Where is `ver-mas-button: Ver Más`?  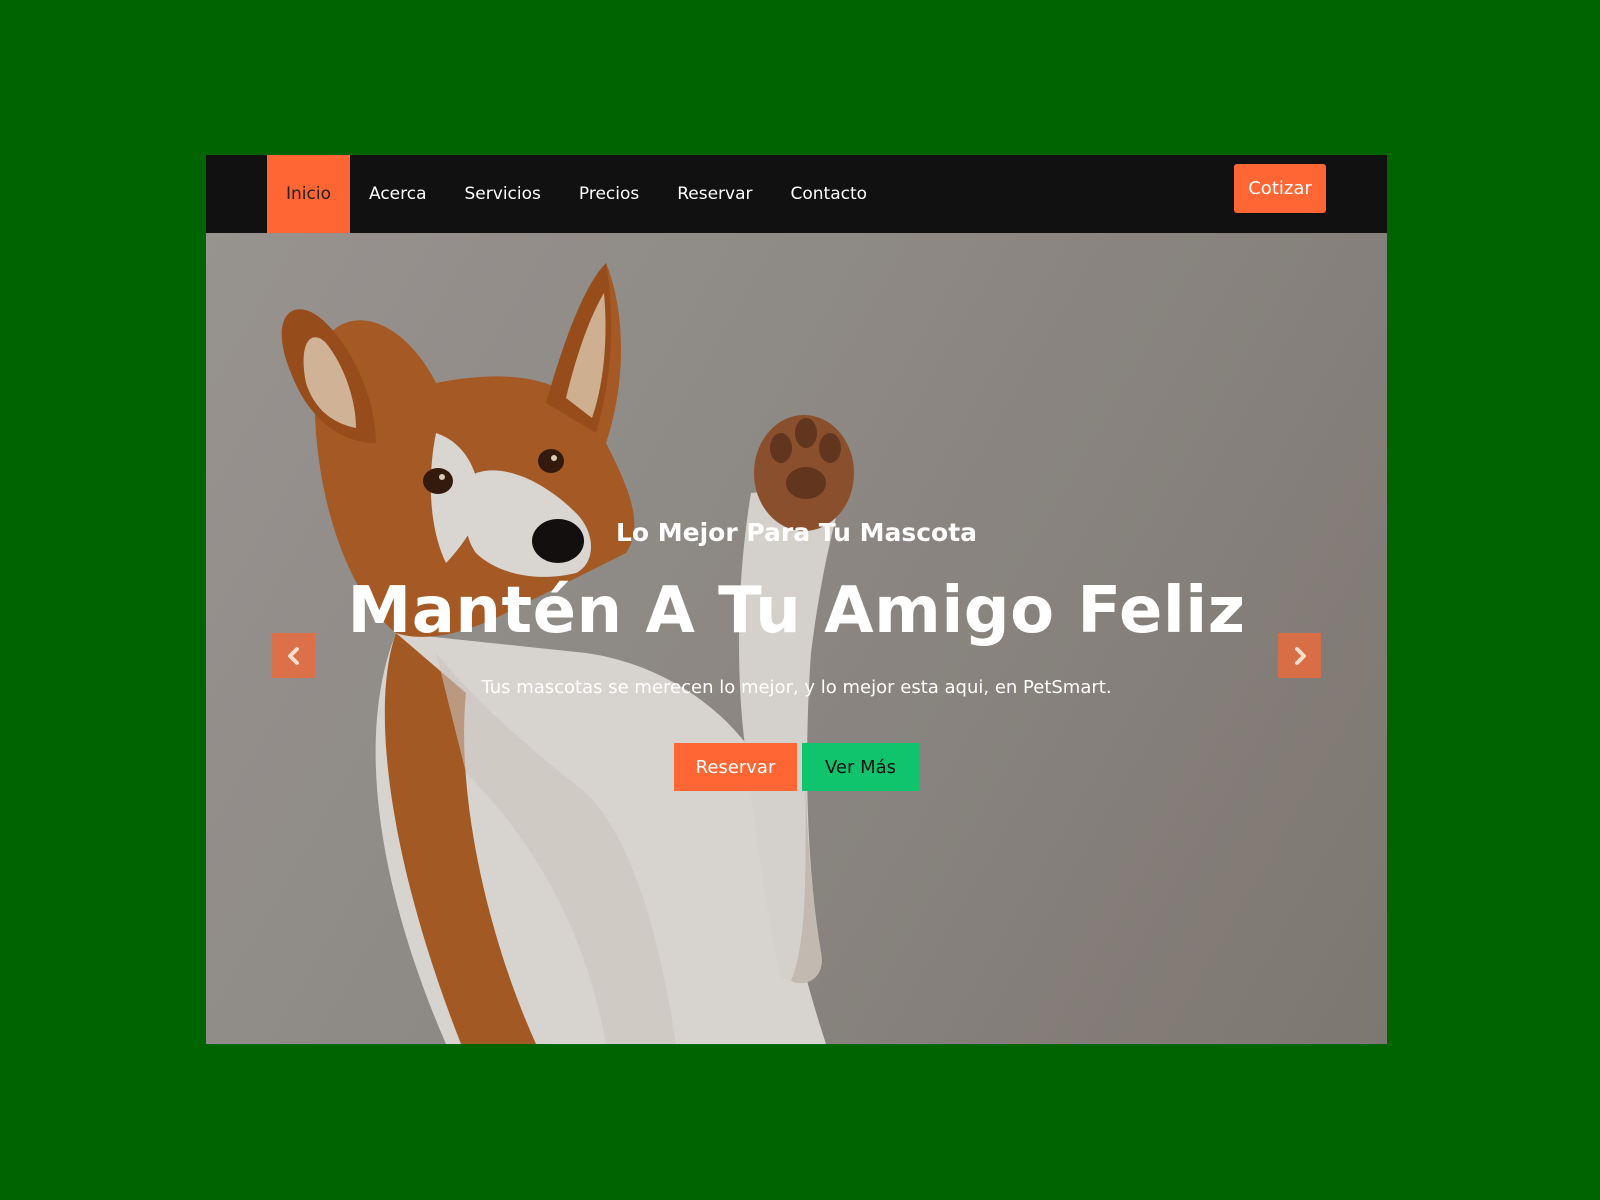
ver-mas-button: Ver Más is located at coordinates (860, 767).